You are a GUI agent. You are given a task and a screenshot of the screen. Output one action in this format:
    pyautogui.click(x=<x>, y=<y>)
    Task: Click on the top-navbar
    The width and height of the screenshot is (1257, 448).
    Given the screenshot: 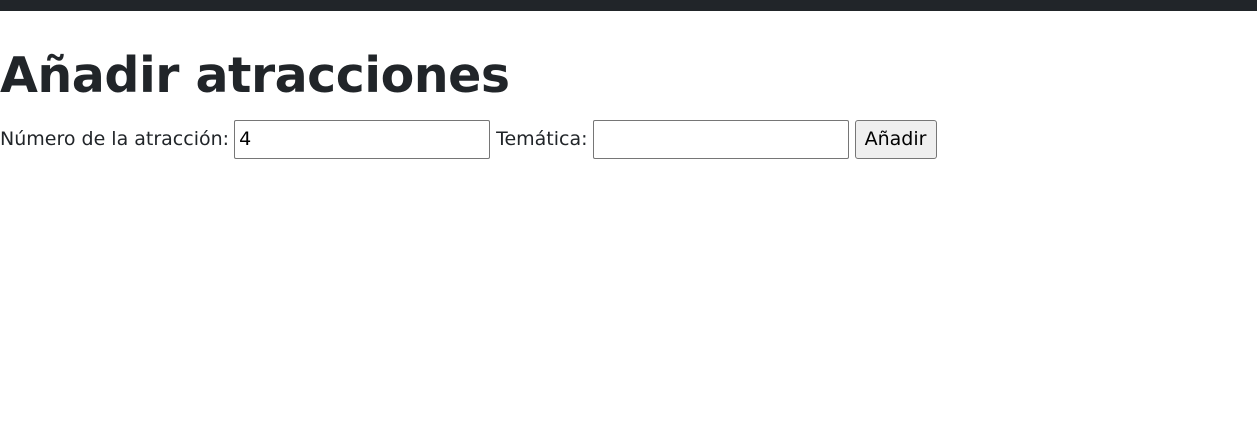 What is the action you would take?
    pyautogui.click(x=628, y=5)
    